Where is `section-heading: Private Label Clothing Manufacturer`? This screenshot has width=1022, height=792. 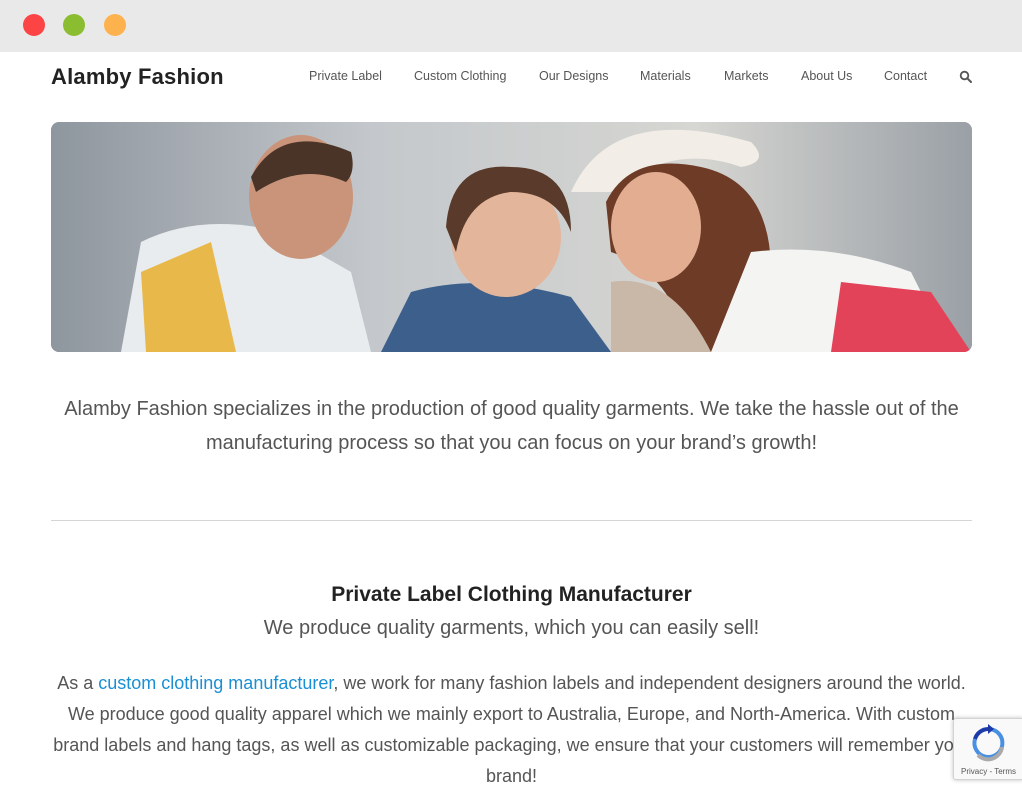 section-heading: Private Label Clothing Manufacturer is located at coordinates (511, 594).